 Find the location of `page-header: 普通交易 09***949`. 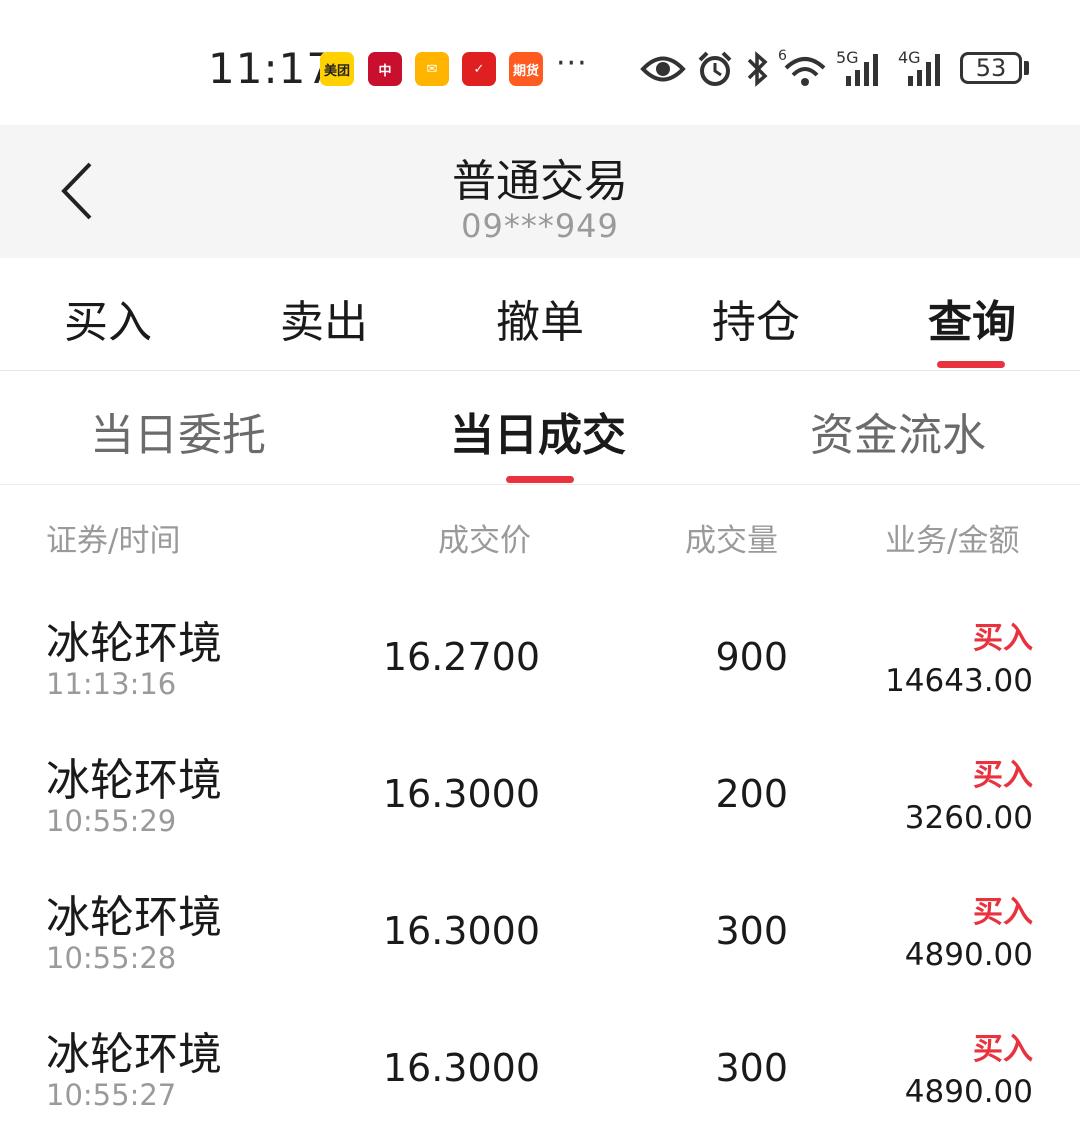

page-header: 普通交易 09***949 is located at coordinates (540, 191).